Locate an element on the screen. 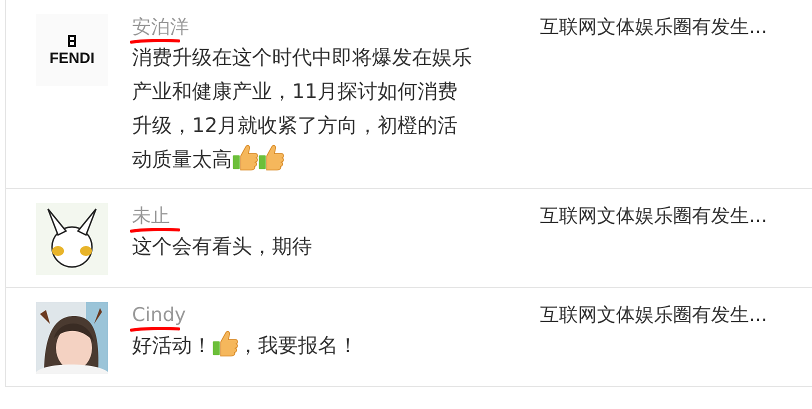 The height and width of the screenshot is (409, 812). comment-text: 好活动！ ，我要报名！ is located at coordinates (304, 345).